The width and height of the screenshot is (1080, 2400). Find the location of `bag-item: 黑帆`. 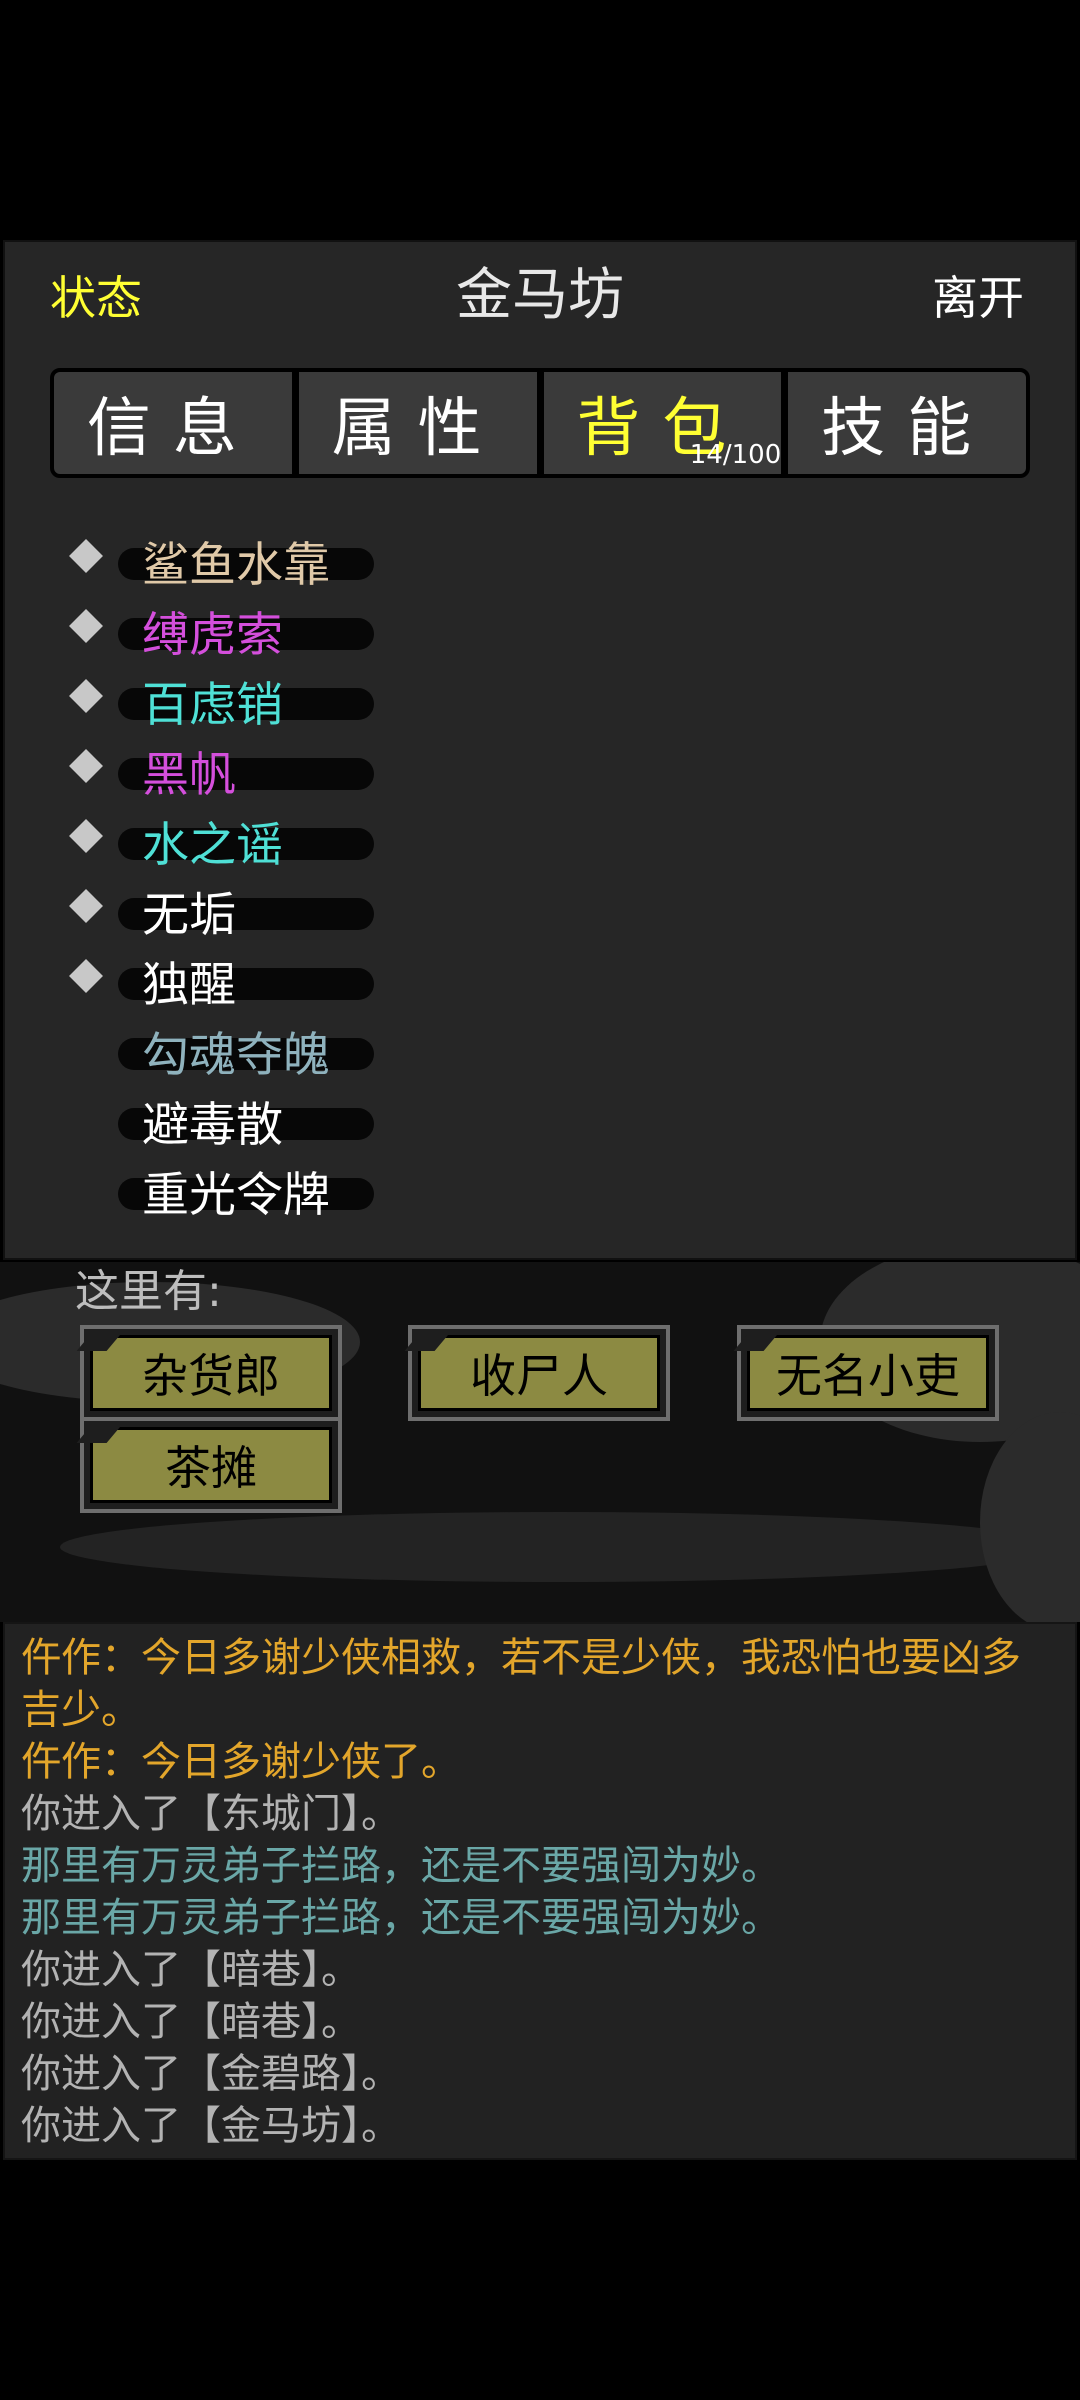

bag-item: 黑帆 is located at coordinates (279, 770).